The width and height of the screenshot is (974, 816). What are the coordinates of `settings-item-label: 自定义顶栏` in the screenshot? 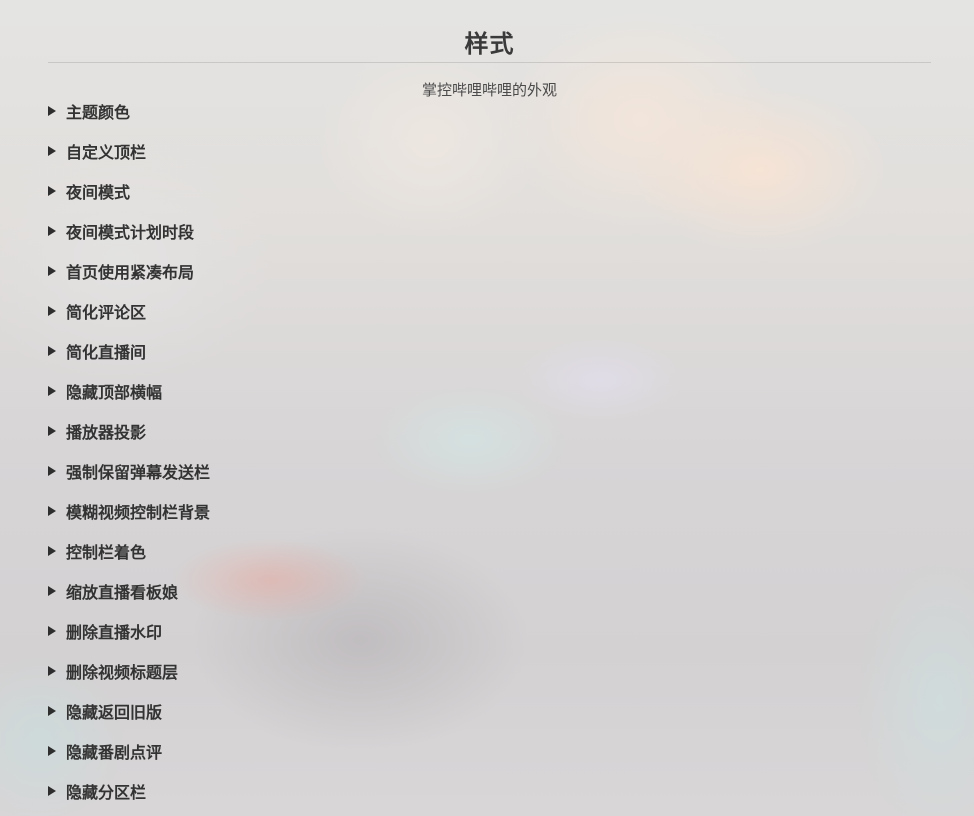 It's located at (106, 152).